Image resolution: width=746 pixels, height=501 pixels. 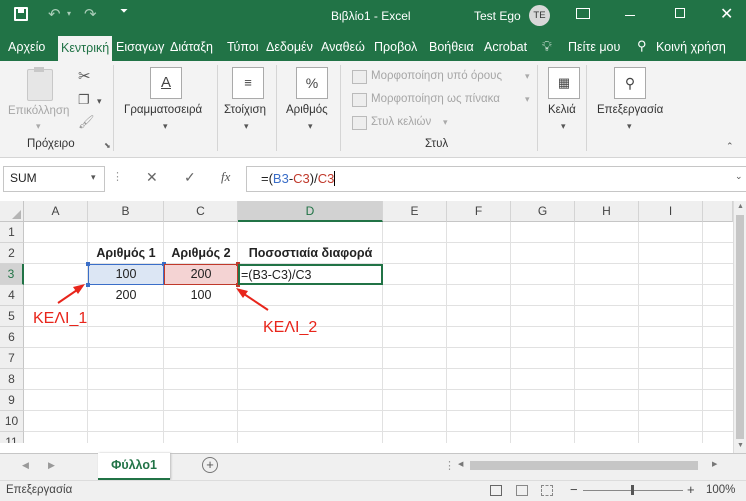 What do you see at coordinates (191, 47) in the screenshot?
I see `tab-page-layout: Διάταξη` at bounding box center [191, 47].